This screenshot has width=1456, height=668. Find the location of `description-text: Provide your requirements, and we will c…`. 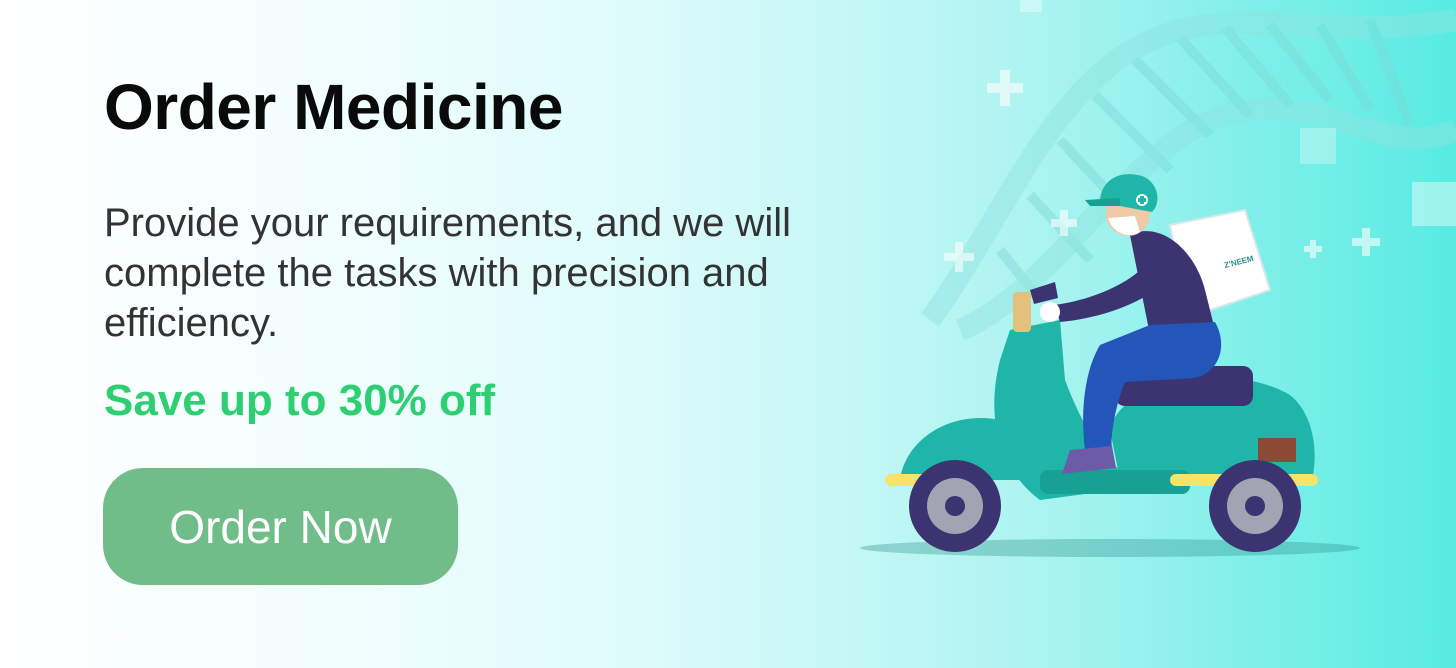

description-text: Provide your requirements, and we will c… is located at coordinates (447, 273).